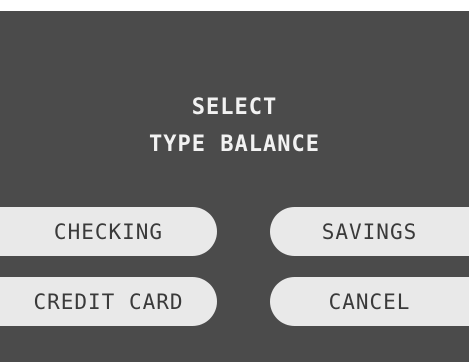 The height and width of the screenshot is (362, 476). What do you see at coordinates (369, 301) in the screenshot?
I see `cancel-button: CANCEL` at bounding box center [369, 301].